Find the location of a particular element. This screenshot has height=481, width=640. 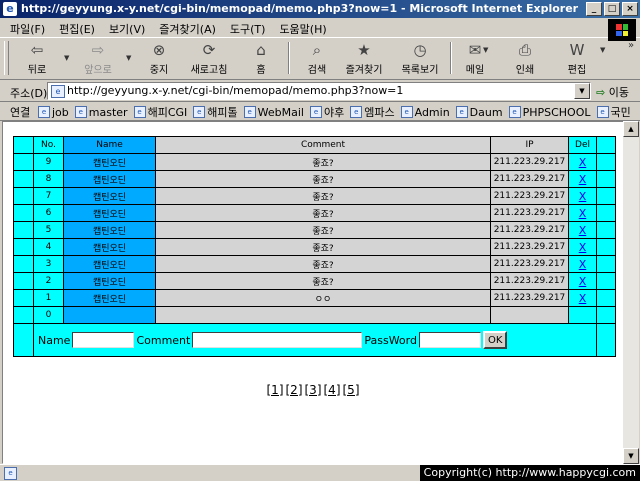

memo-form-cell: Name Comment PassWord OK is located at coordinates (315, 340).